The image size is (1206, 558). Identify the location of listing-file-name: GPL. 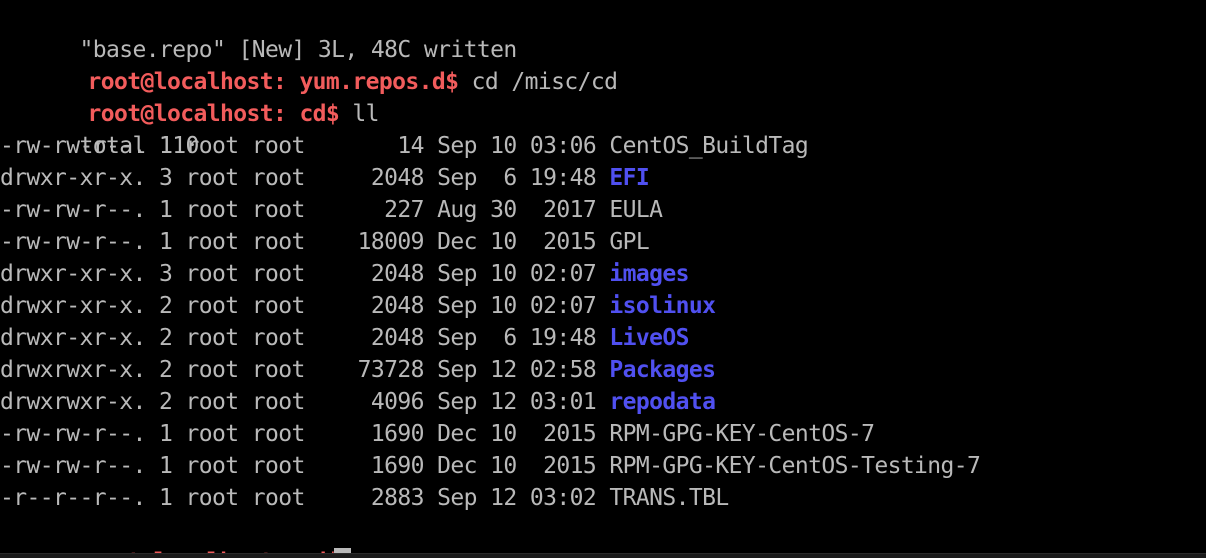
(629, 242).